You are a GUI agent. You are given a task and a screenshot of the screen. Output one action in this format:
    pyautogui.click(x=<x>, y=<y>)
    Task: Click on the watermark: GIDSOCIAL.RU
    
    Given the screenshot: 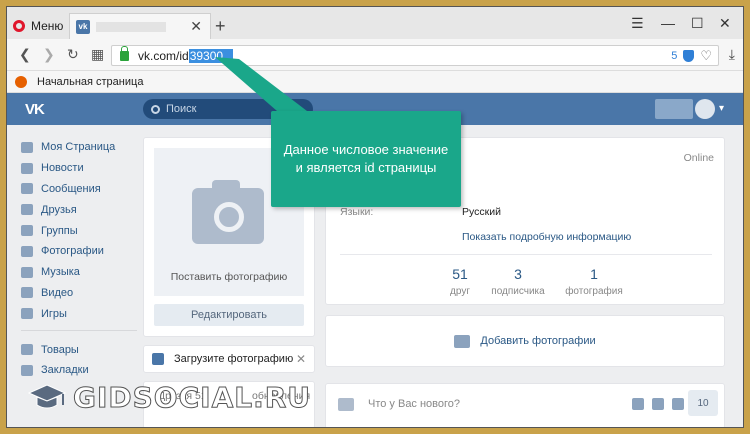 What is the action you would take?
    pyautogui.click(x=166, y=396)
    